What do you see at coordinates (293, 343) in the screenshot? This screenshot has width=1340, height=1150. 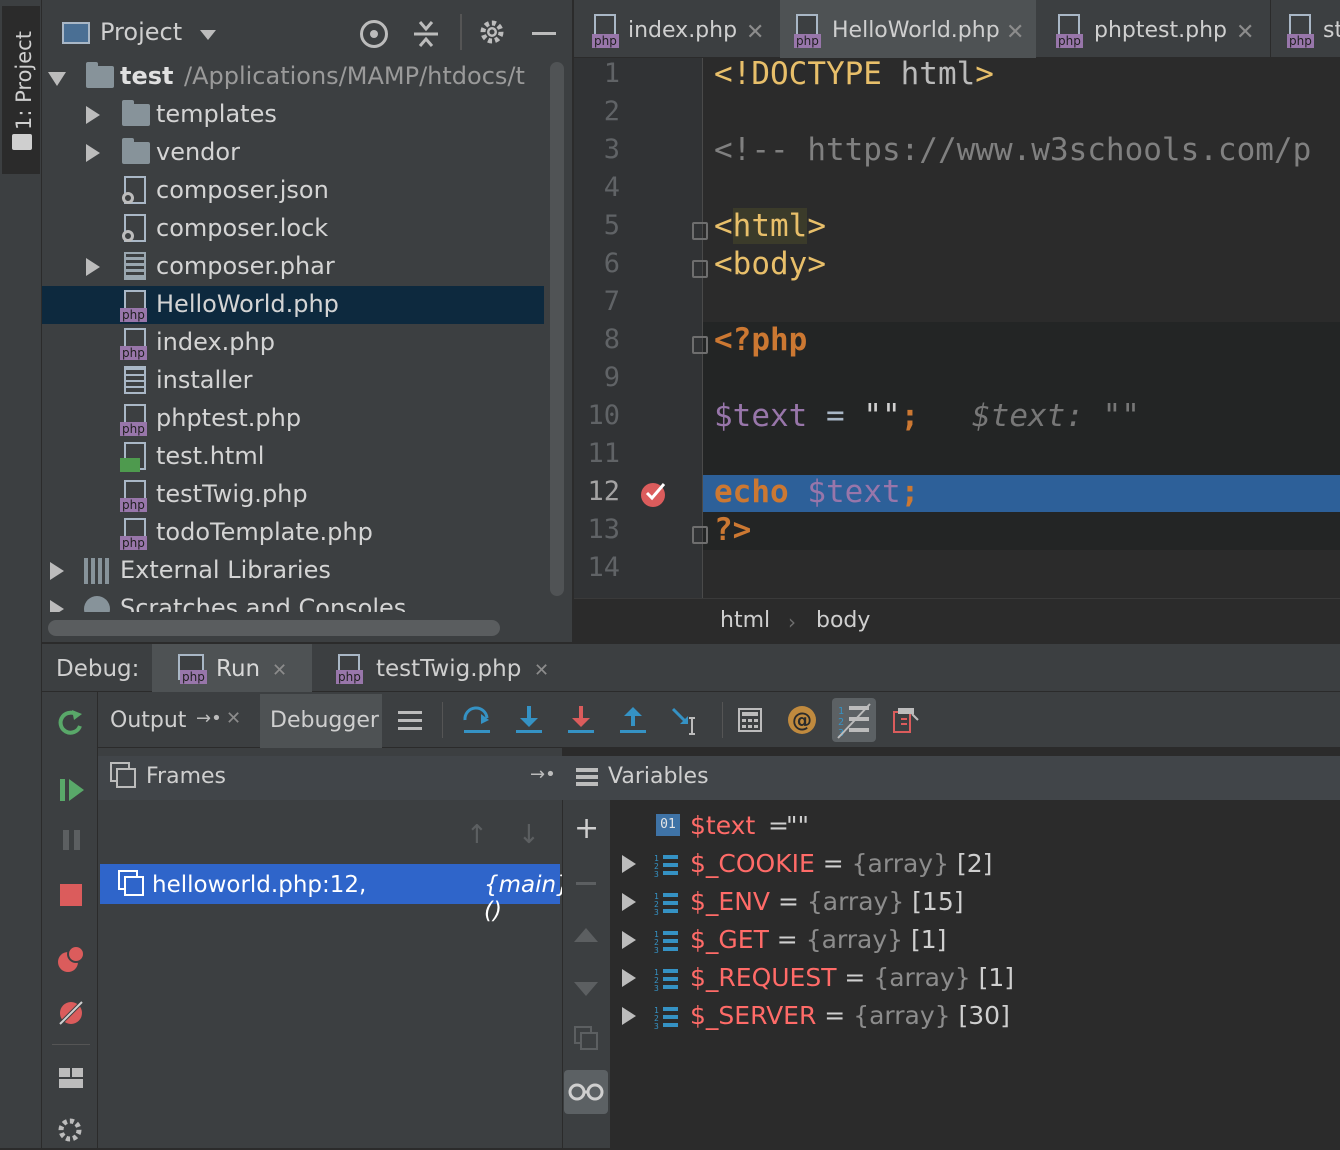 I see `tree-item-index-php: php index.php` at bounding box center [293, 343].